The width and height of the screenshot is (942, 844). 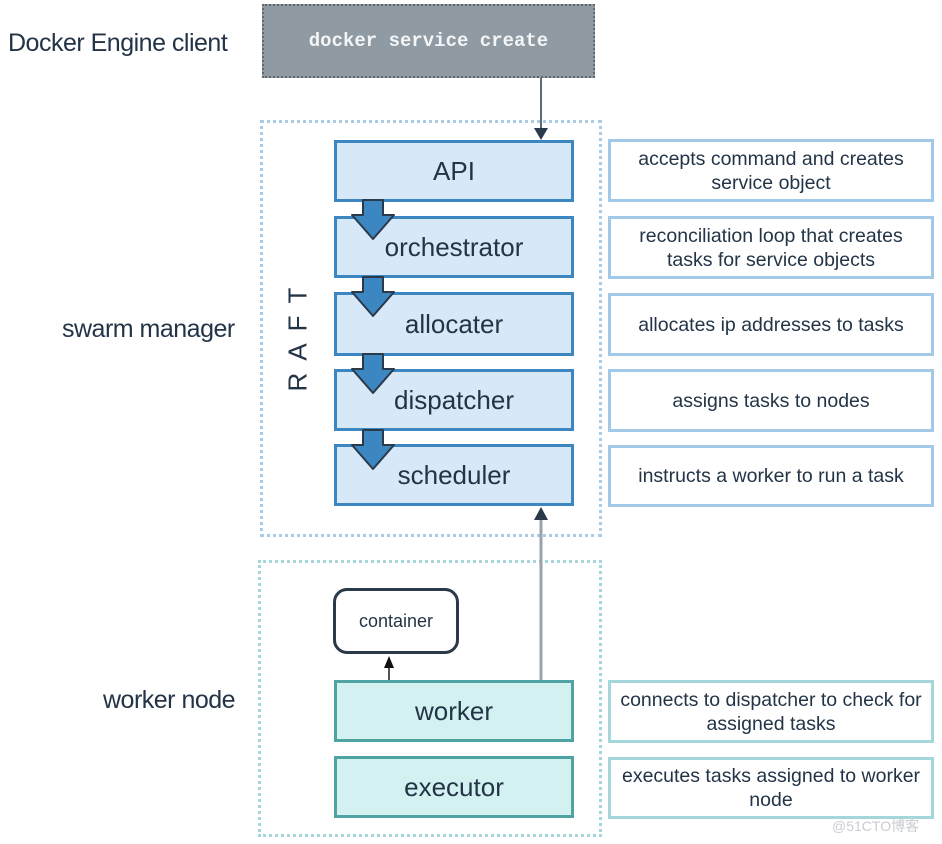 What do you see at coordinates (169, 700) in the screenshot?
I see `worker-node-label: worker node` at bounding box center [169, 700].